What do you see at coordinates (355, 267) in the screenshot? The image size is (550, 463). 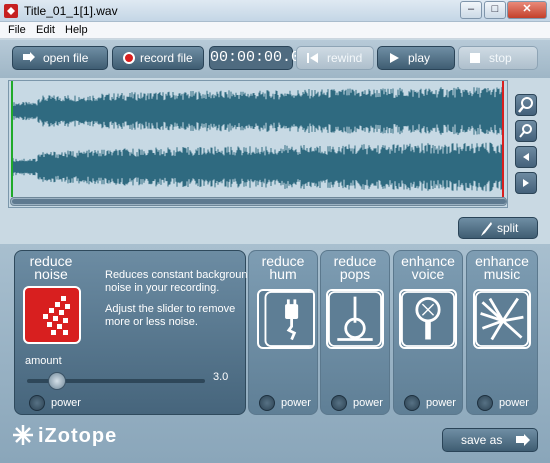 I see `reduce-pops-title: reduce pops` at bounding box center [355, 267].